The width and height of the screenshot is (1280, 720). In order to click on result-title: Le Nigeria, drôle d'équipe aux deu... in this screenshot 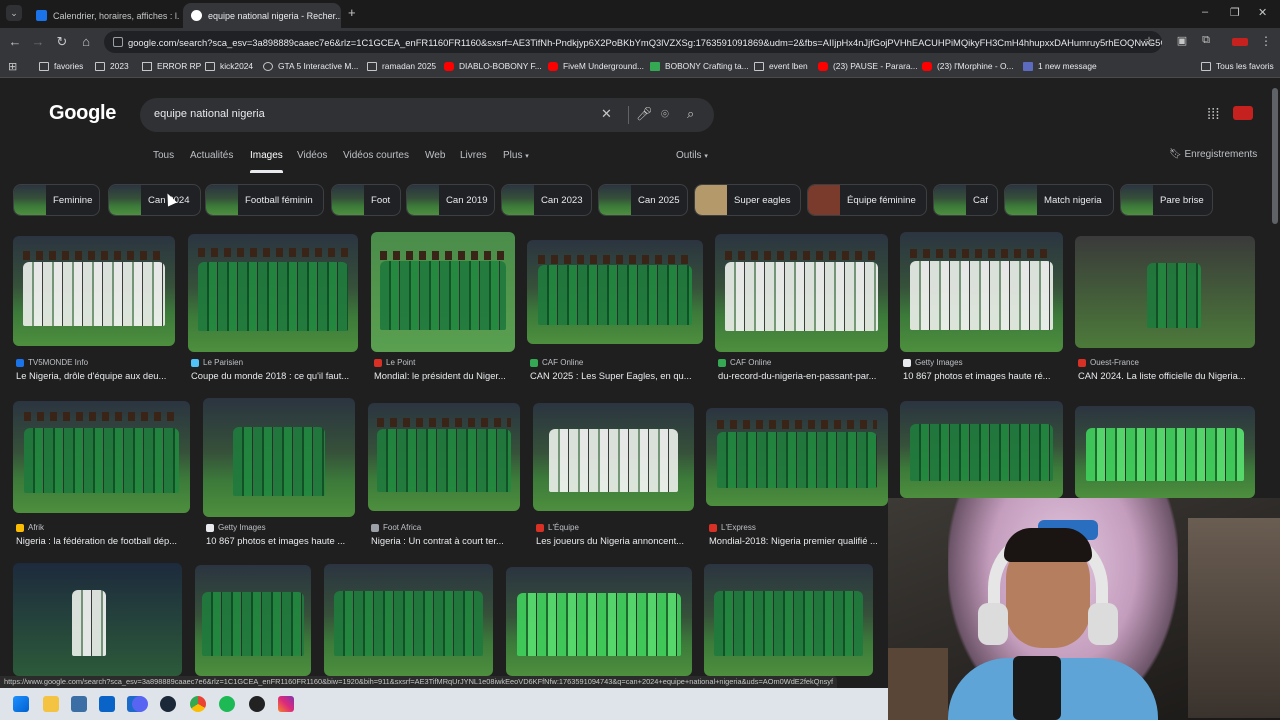, I will do `click(96, 375)`.